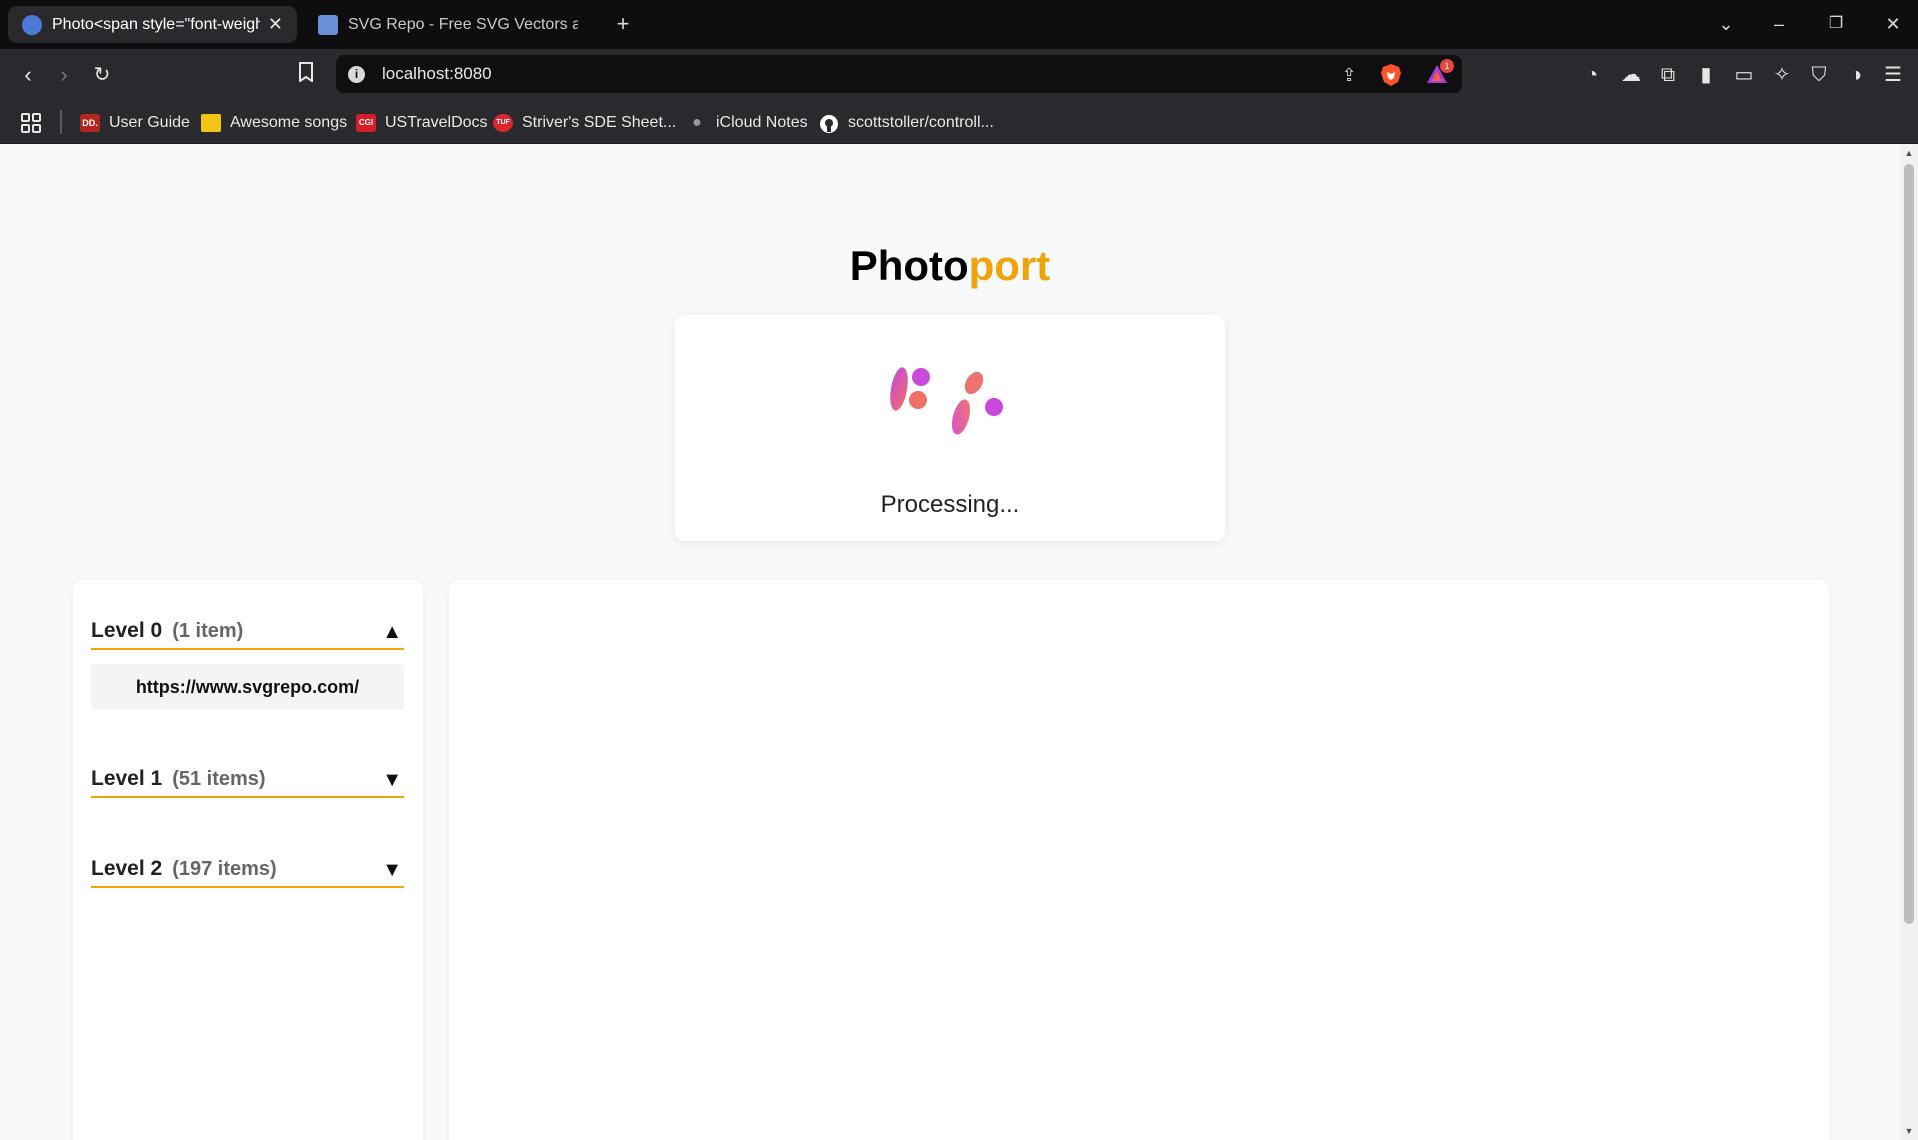 This screenshot has width=1918, height=1140. What do you see at coordinates (156, 24) in the screenshot?
I see `tab-title: Photo<span style="font-weight` at bounding box center [156, 24].